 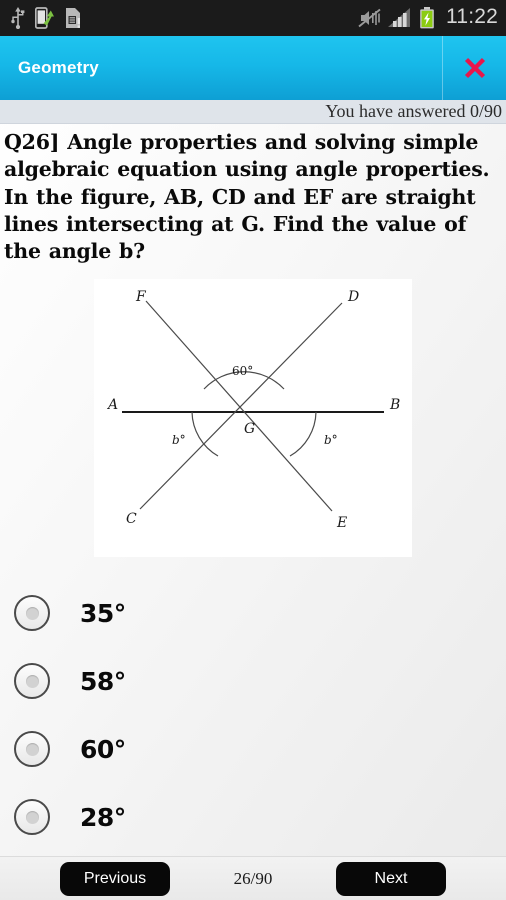 What do you see at coordinates (58, 67) in the screenshot?
I see `page-title: Geometry` at bounding box center [58, 67].